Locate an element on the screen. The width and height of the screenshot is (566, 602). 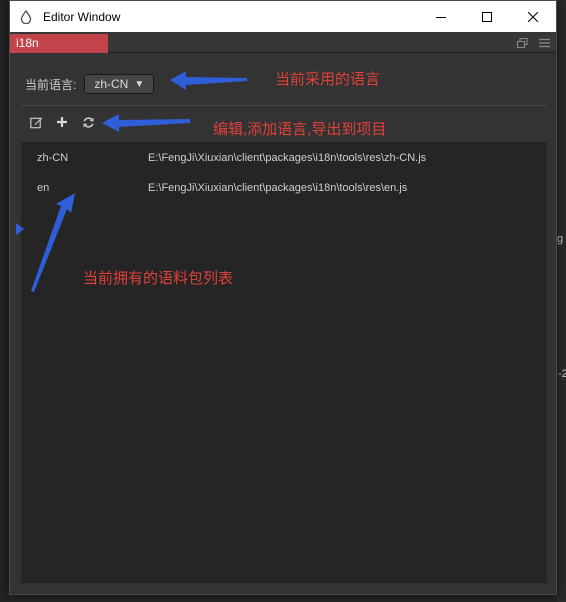
refresh-icon is located at coordinates (88, 122).